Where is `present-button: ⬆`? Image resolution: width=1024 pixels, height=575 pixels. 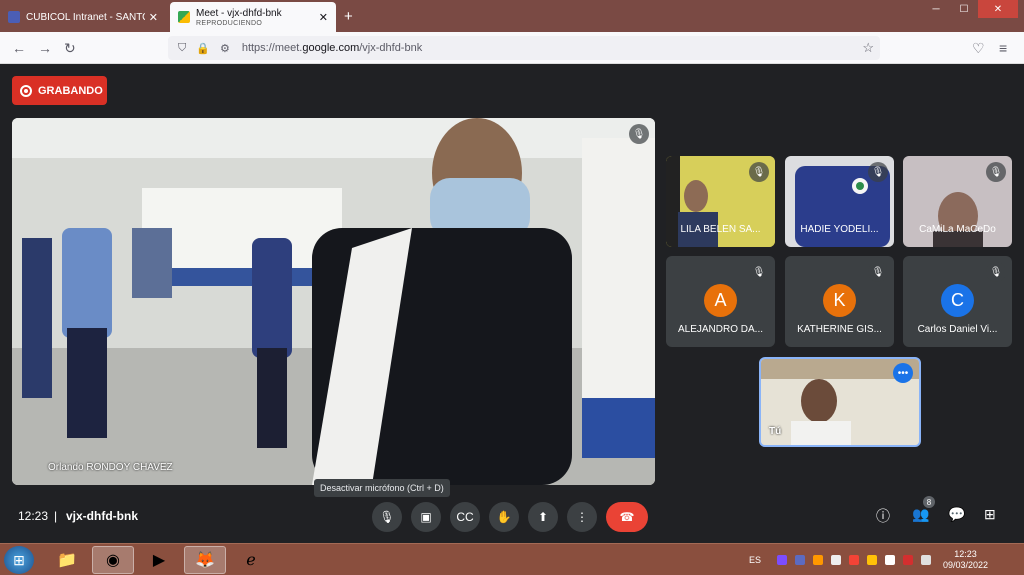 present-button: ⬆ is located at coordinates (543, 517).